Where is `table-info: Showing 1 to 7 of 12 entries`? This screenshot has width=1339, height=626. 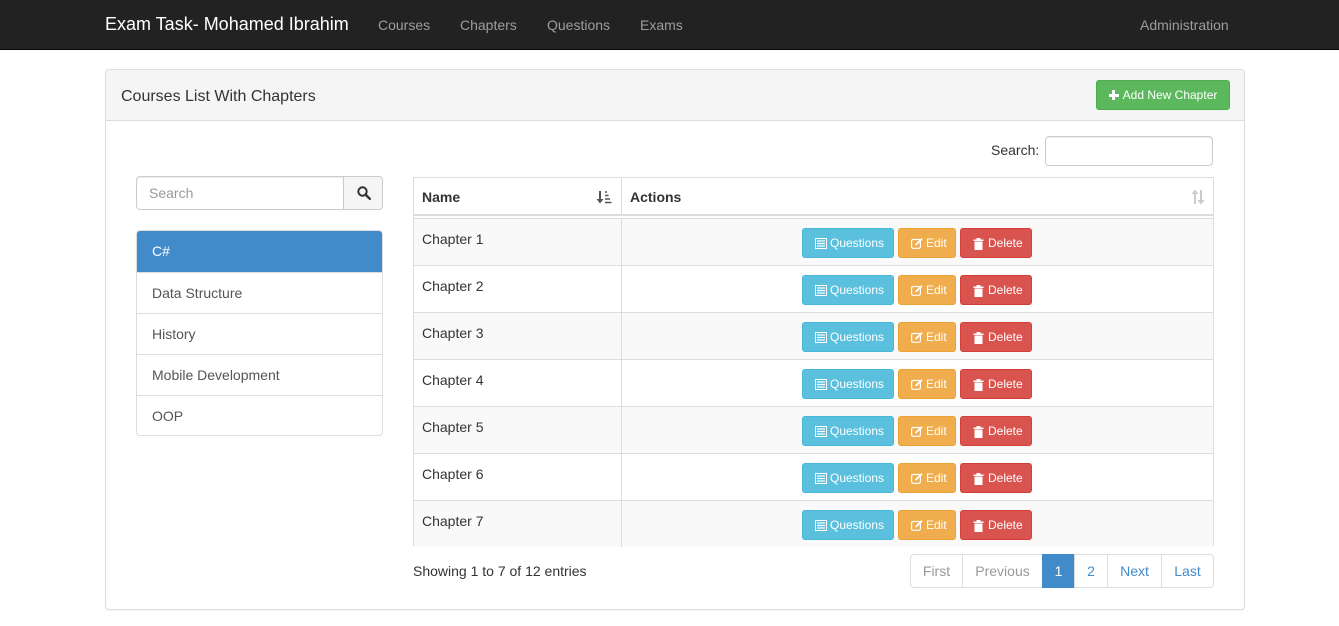 table-info: Showing 1 to 7 of 12 entries is located at coordinates (500, 571).